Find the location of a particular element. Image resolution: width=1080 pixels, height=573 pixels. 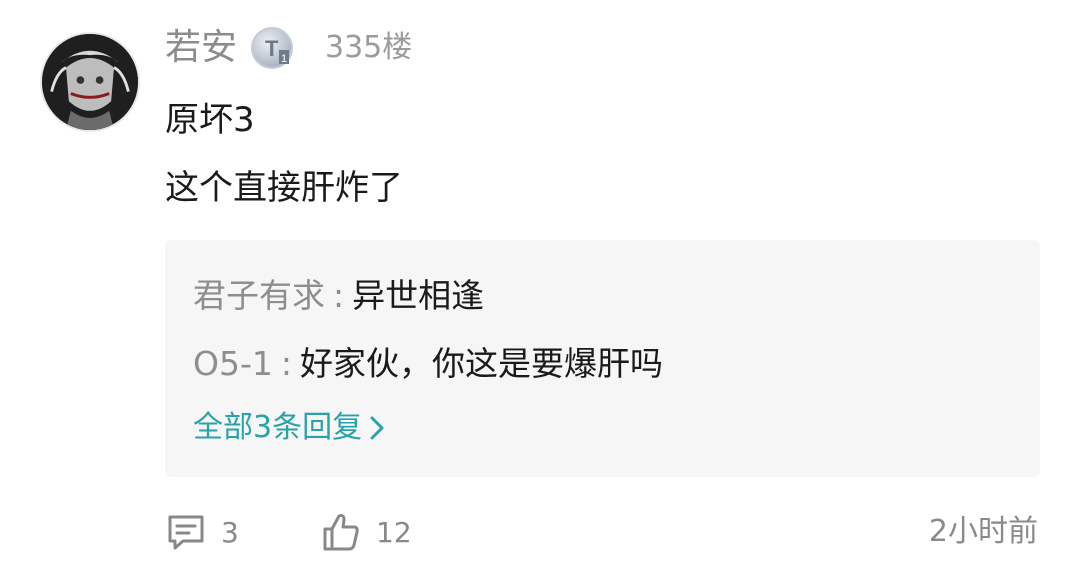

like-count: 12 is located at coordinates (394, 532).